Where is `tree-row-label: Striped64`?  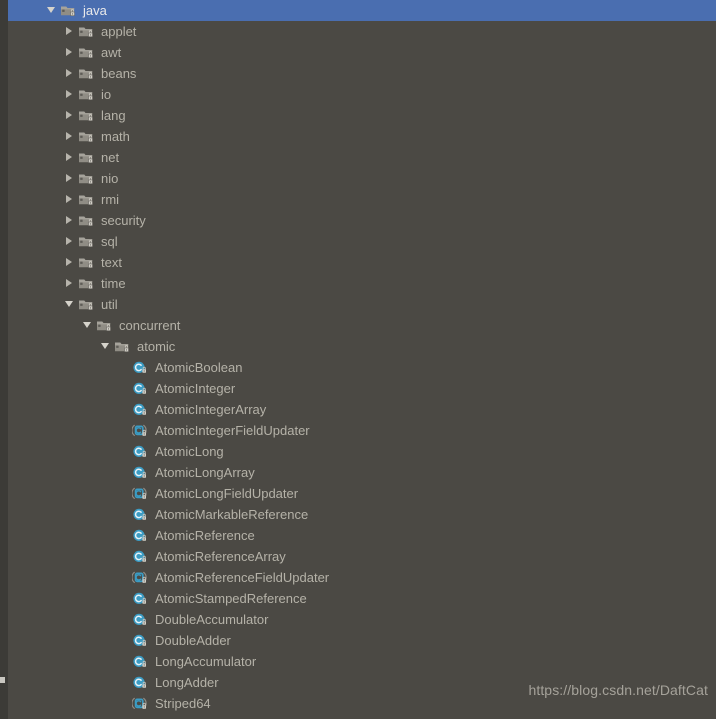
tree-row-label: Striped64 is located at coordinates (183, 703).